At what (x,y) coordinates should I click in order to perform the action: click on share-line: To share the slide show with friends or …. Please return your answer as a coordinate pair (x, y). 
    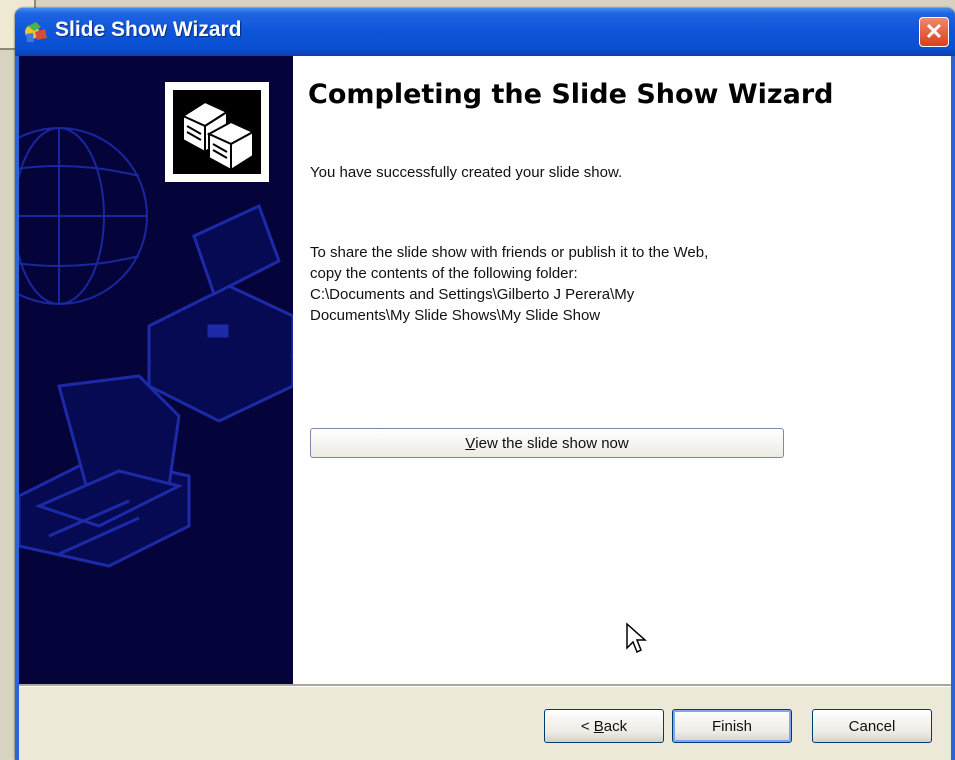
    Looking at the image, I should click on (509, 252).